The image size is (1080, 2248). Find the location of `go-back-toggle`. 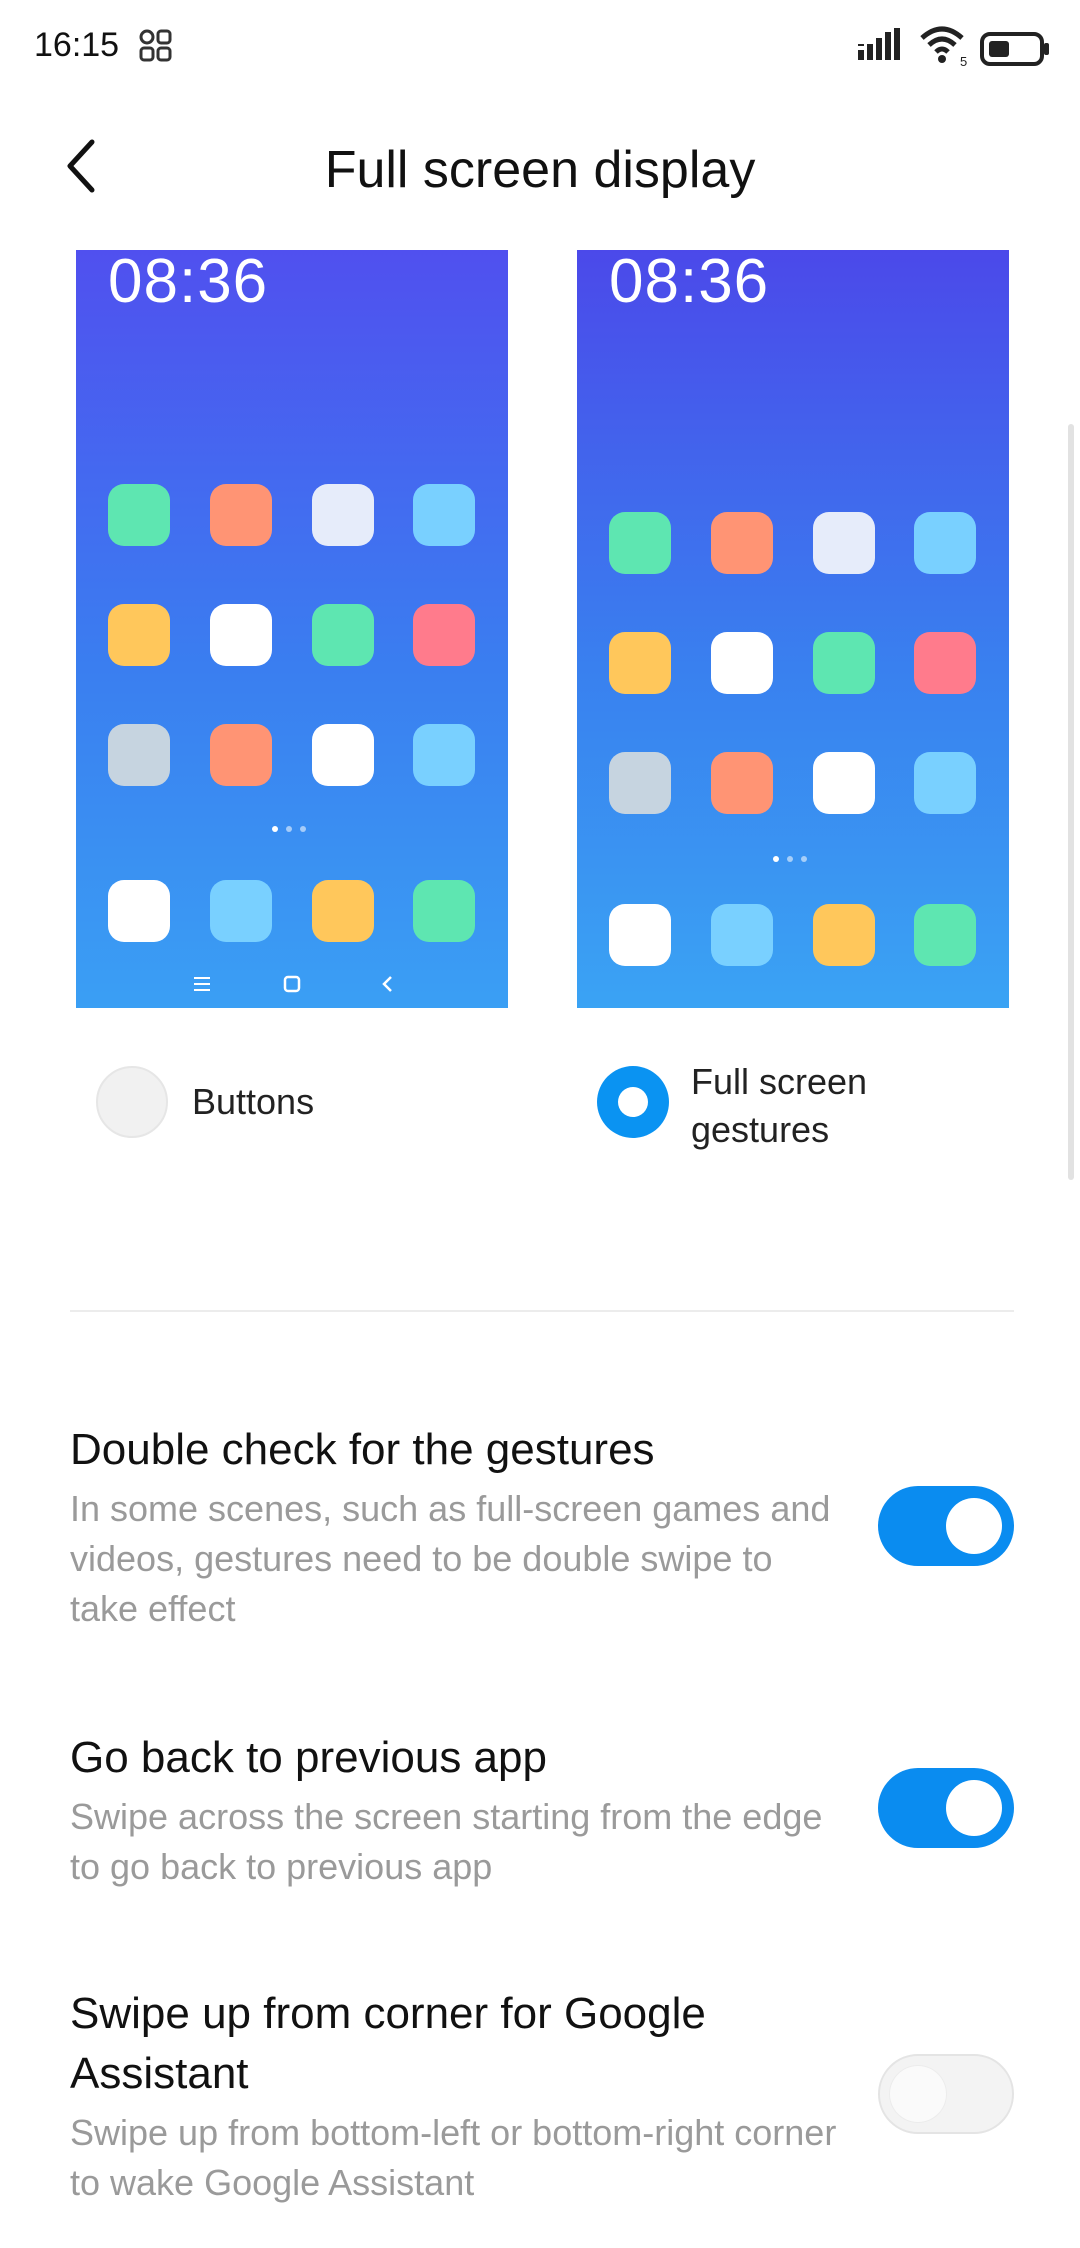

go-back-toggle is located at coordinates (946, 1808).